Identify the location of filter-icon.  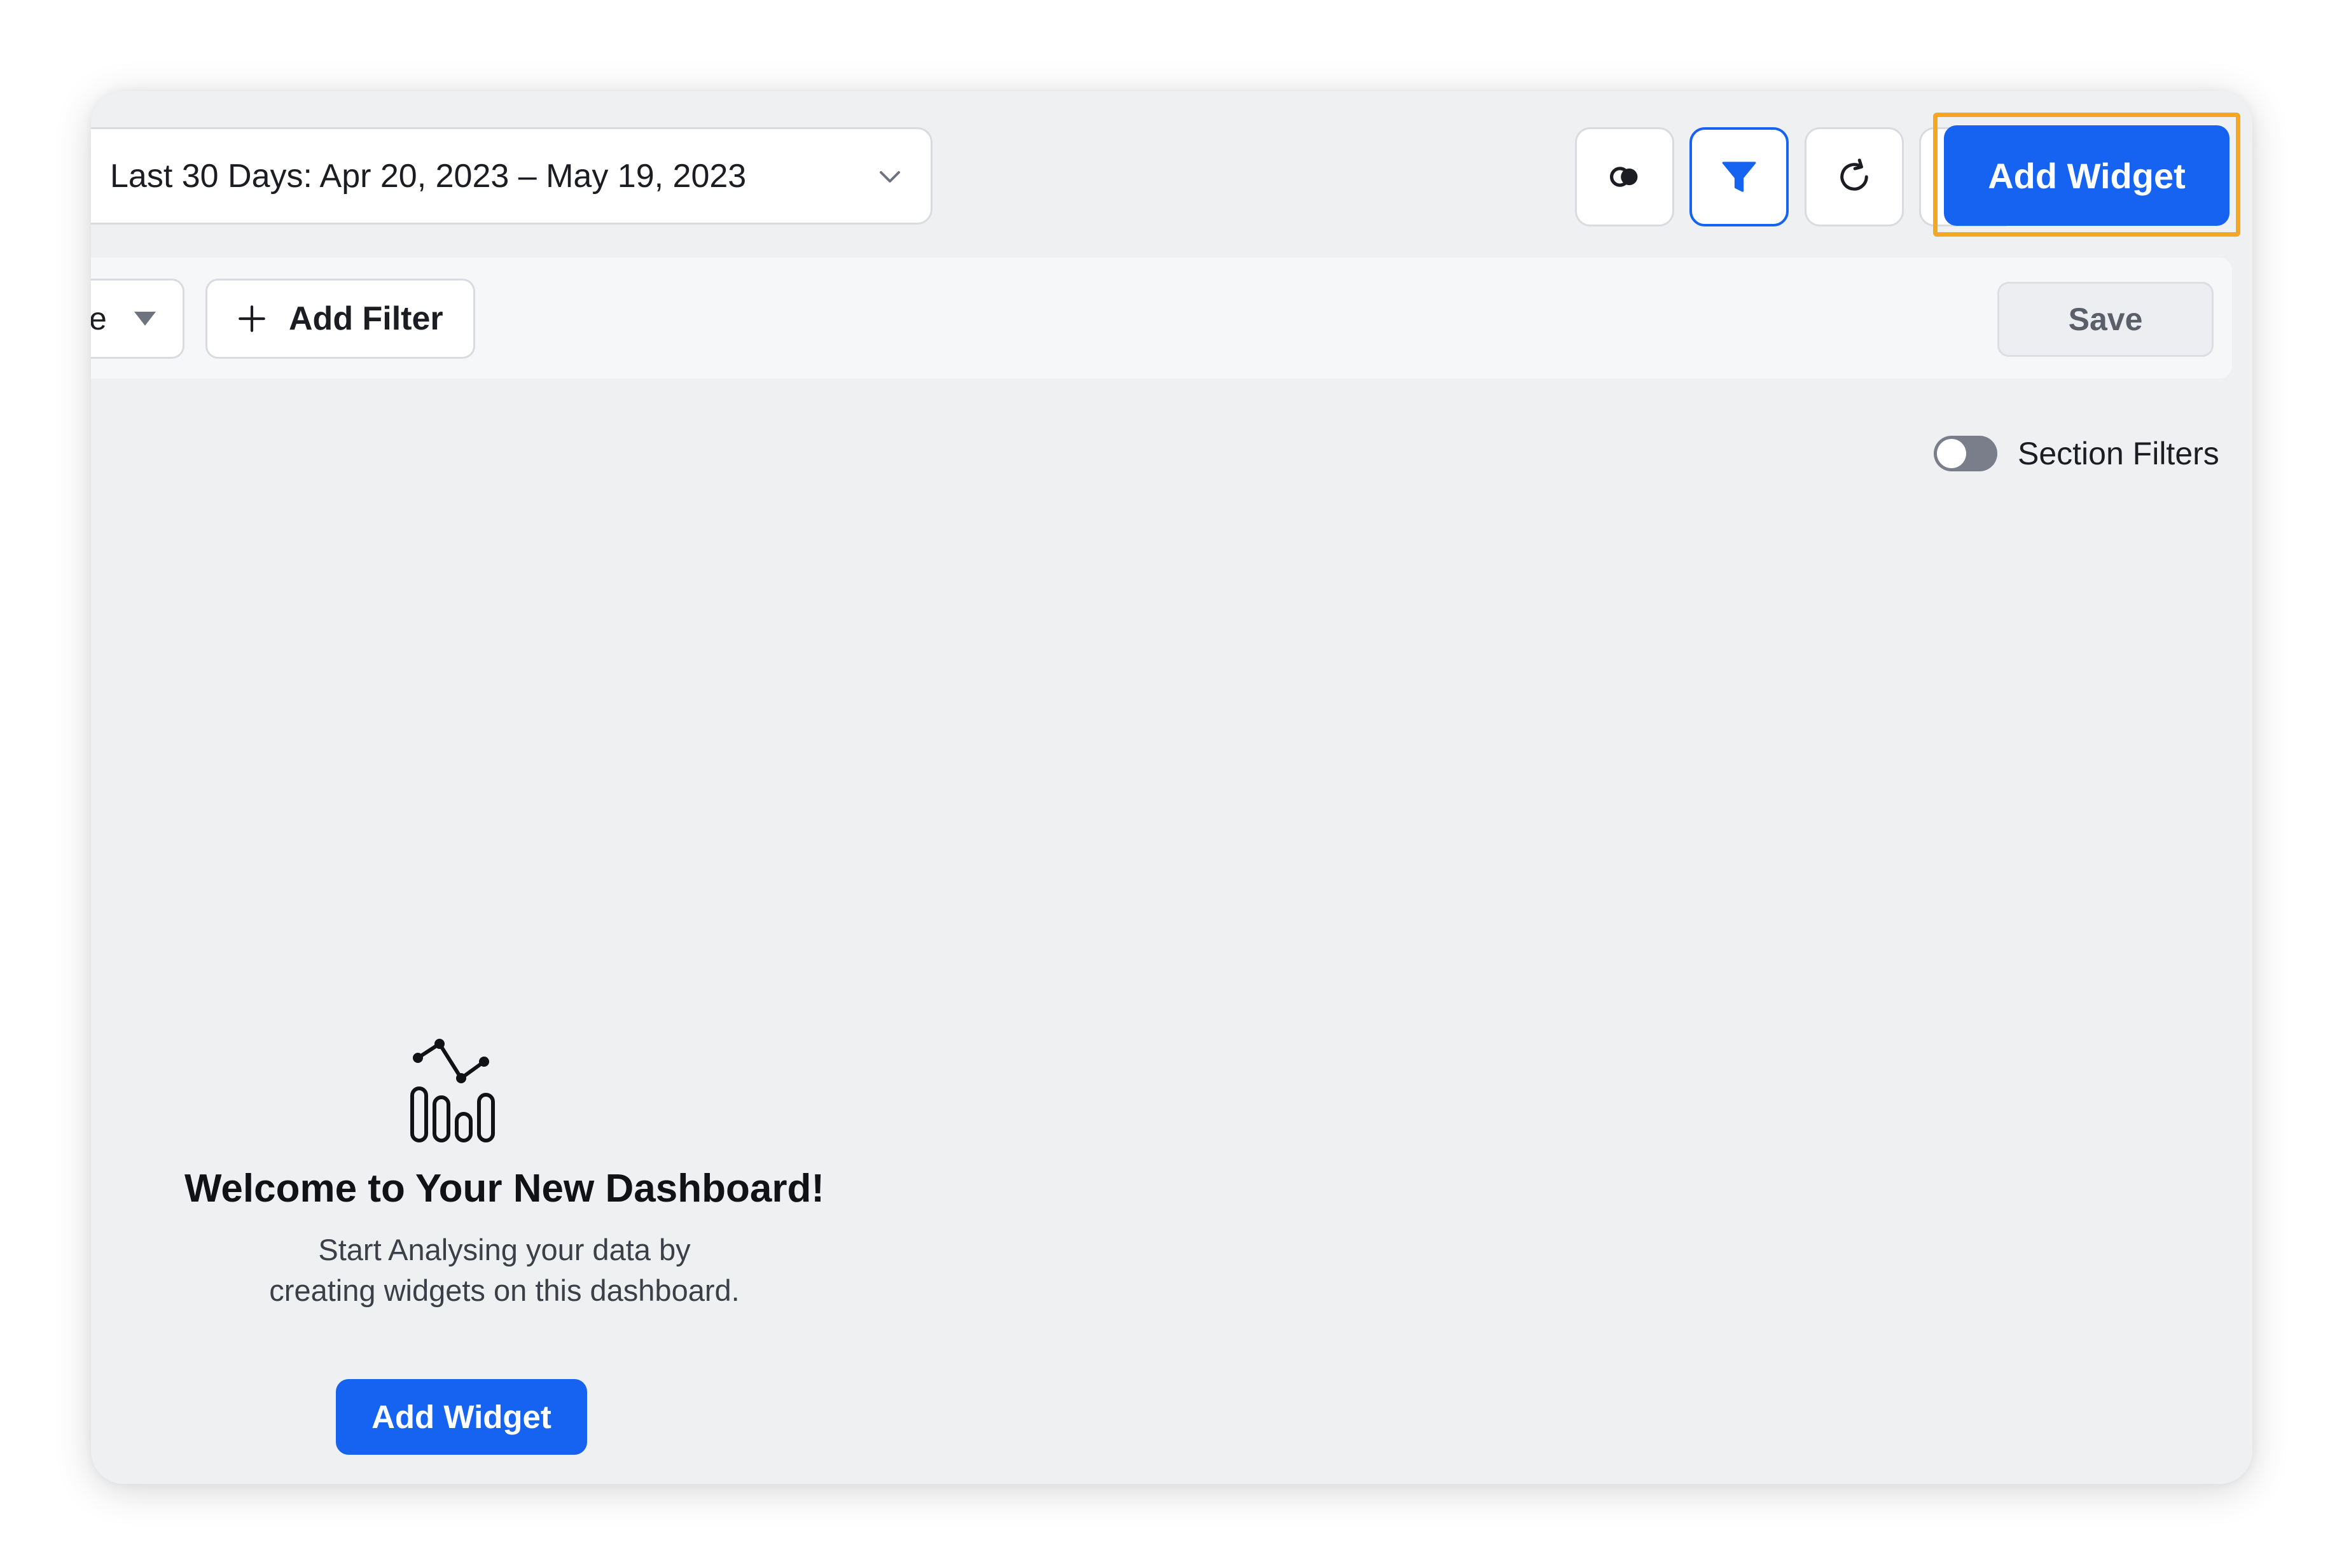
(1739, 177).